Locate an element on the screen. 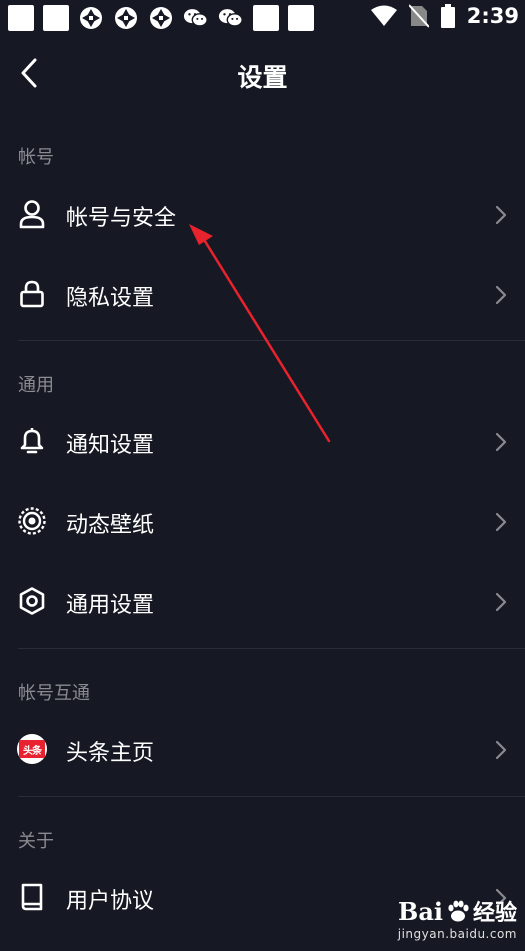 This screenshot has height=951, width=525. watermark-logo-tail: 经验 is located at coordinates (494, 913).